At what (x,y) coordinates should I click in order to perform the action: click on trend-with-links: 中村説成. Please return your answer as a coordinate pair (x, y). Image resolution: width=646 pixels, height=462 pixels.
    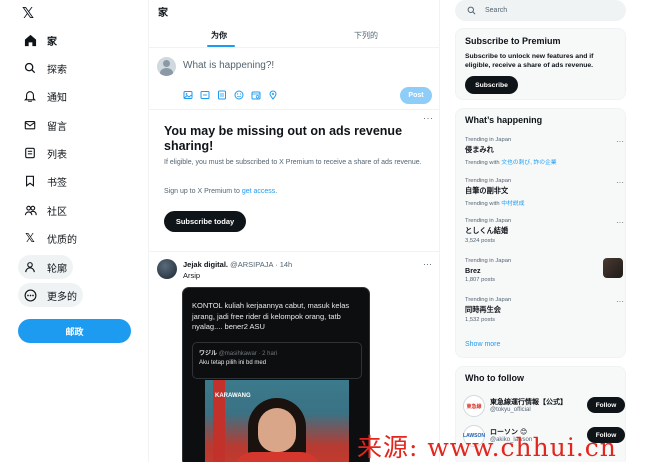
    Looking at the image, I should click on (512, 204).